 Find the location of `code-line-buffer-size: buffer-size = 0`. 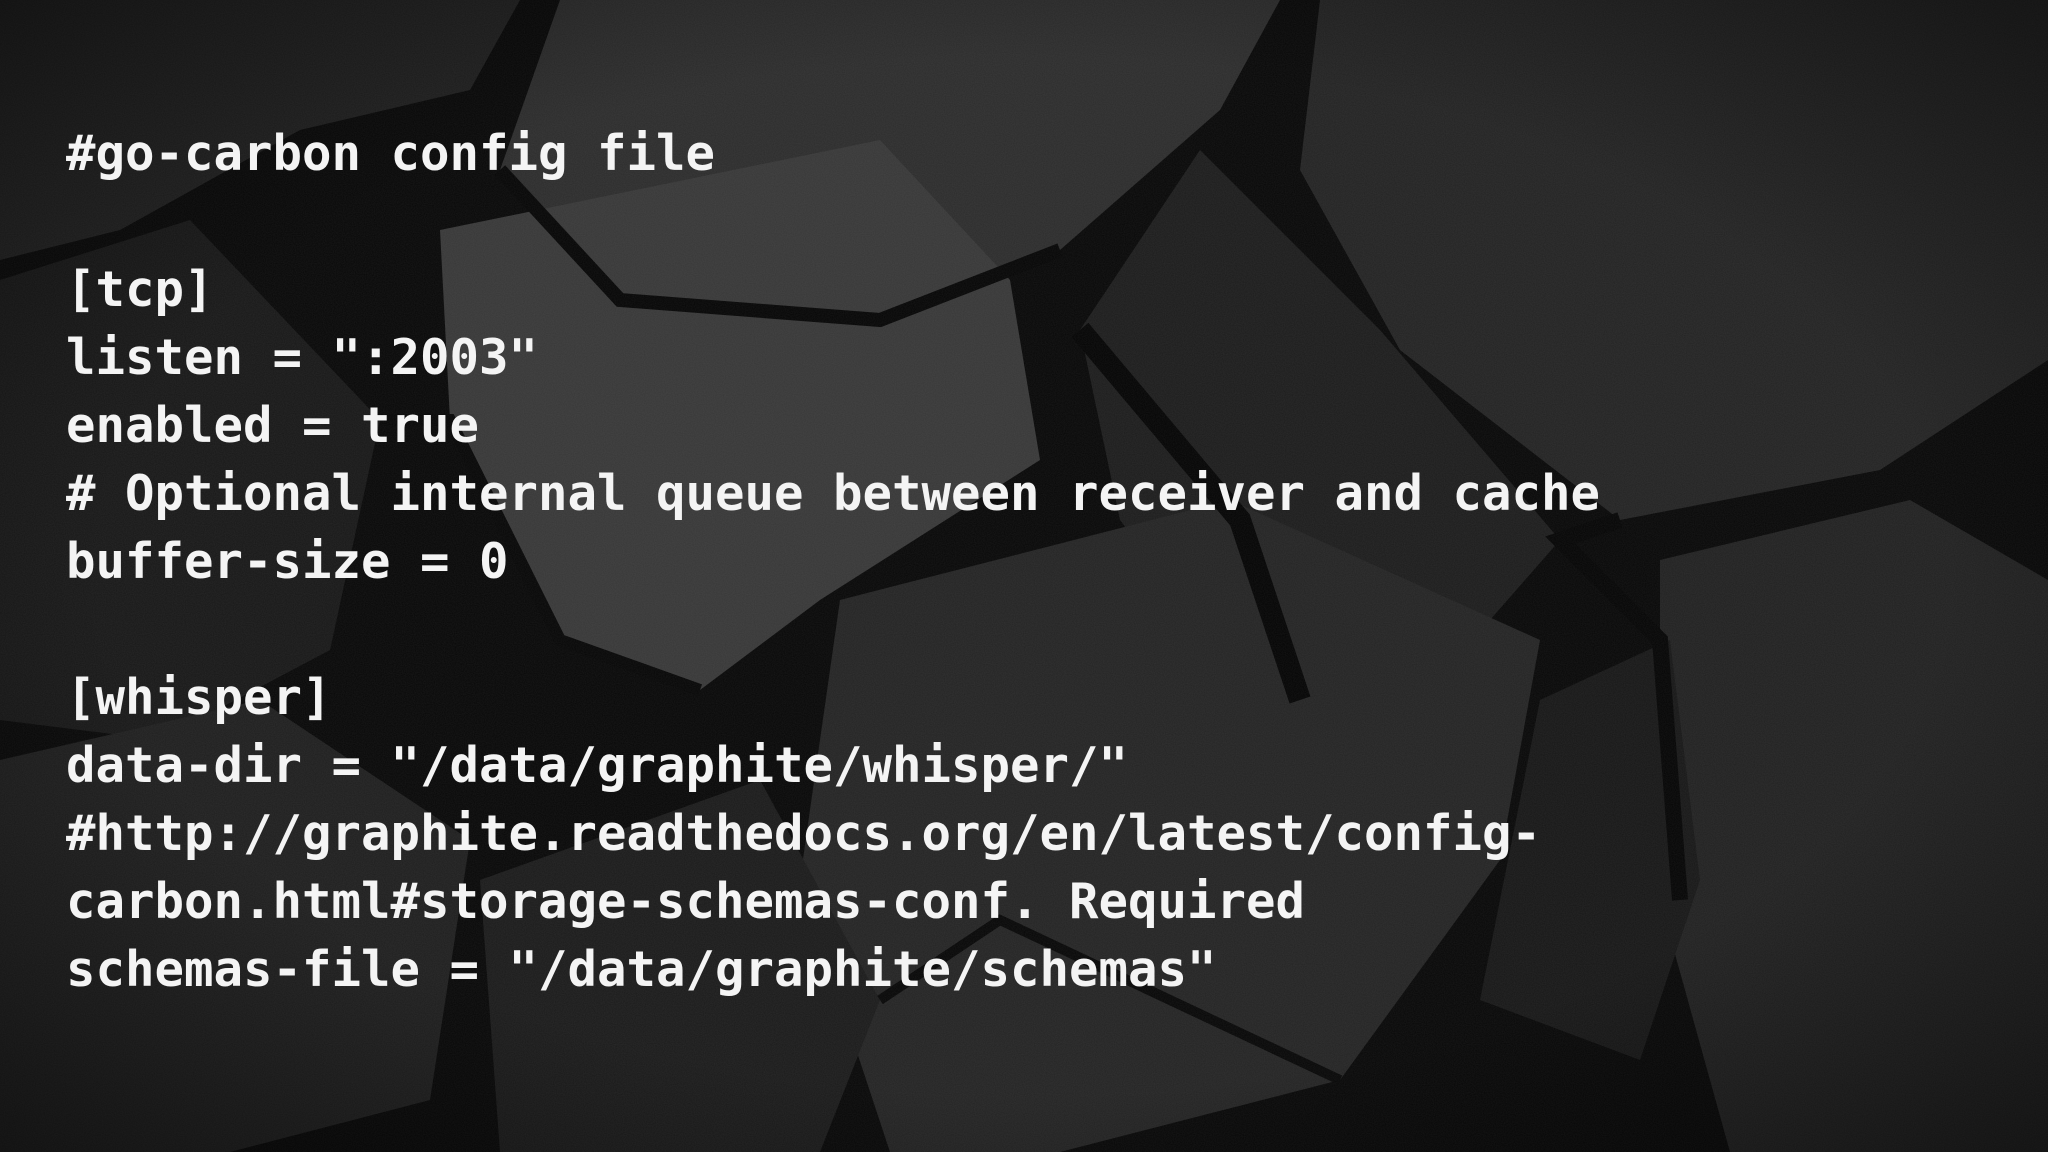

code-line-buffer-size: buffer-size = 0 is located at coordinates (287, 561).